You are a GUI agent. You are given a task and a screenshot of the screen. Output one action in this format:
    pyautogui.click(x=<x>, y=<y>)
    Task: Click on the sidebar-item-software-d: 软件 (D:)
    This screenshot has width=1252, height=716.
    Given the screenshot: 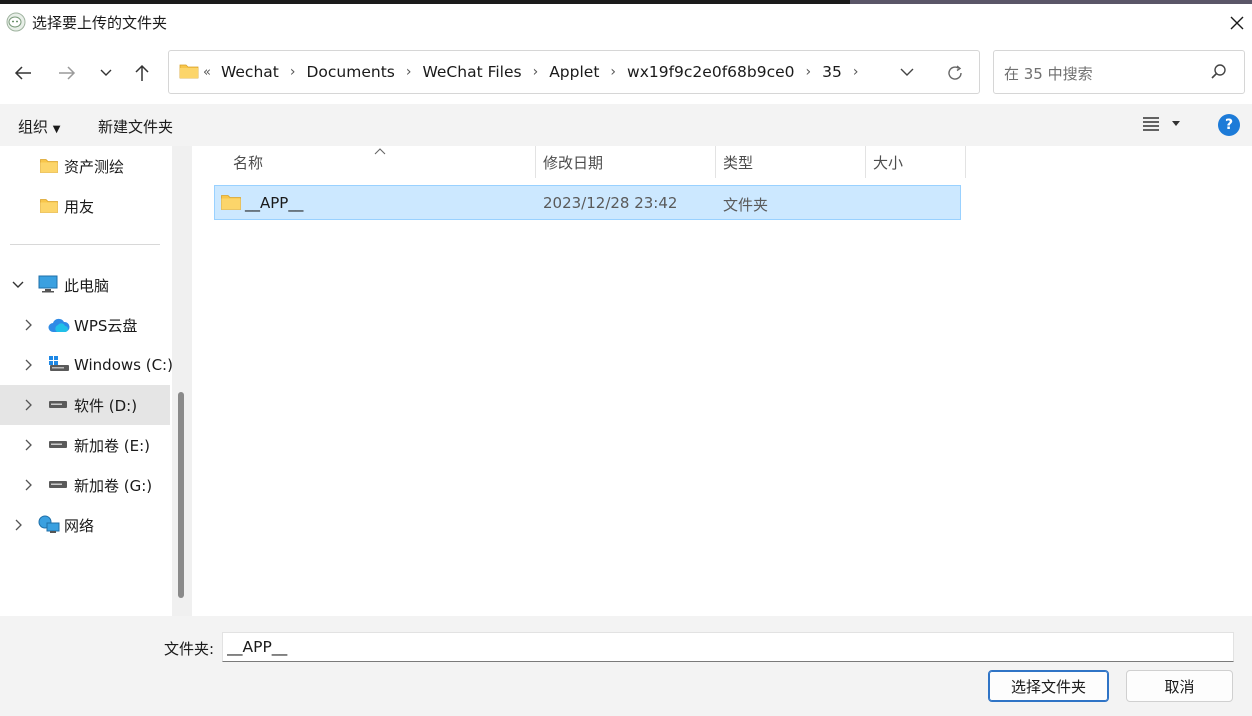 What is the action you would take?
    pyautogui.click(x=85, y=405)
    